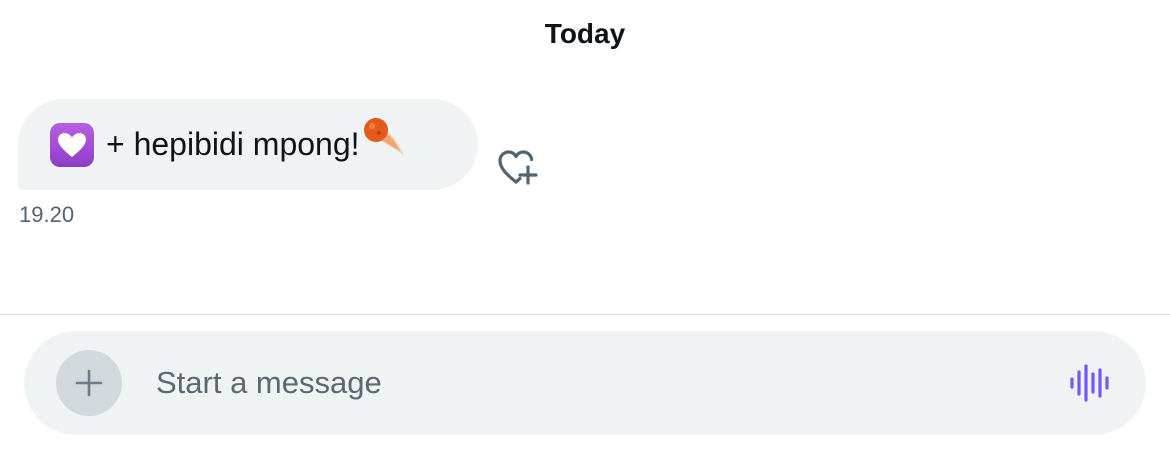 The width and height of the screenshot is (1170, 450). I want to click on message-bubble: + hepibidi mpong!, so click(248, 144).